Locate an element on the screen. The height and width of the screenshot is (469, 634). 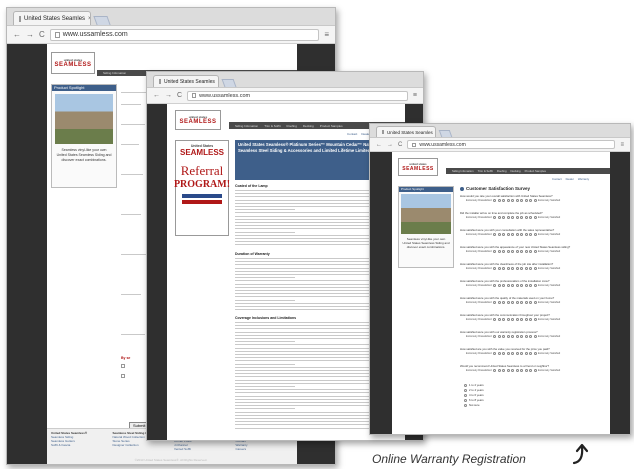
footer-link: Designer Collection is located at coordinates (142, 445).